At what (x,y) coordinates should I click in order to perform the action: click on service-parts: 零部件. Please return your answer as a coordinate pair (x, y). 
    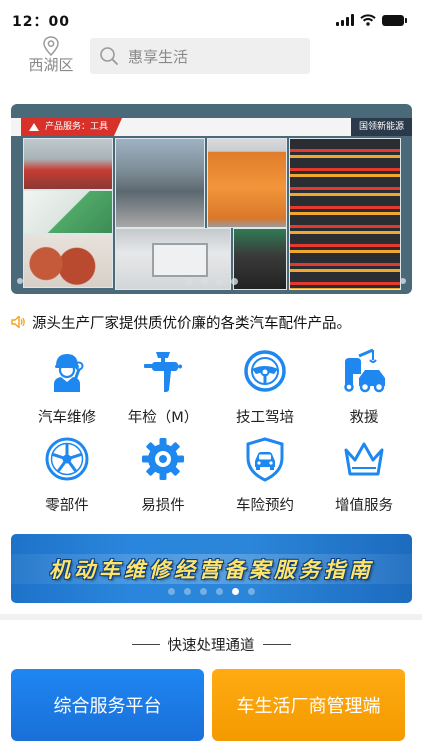
    Looking at the image, I should click on (67, 475).